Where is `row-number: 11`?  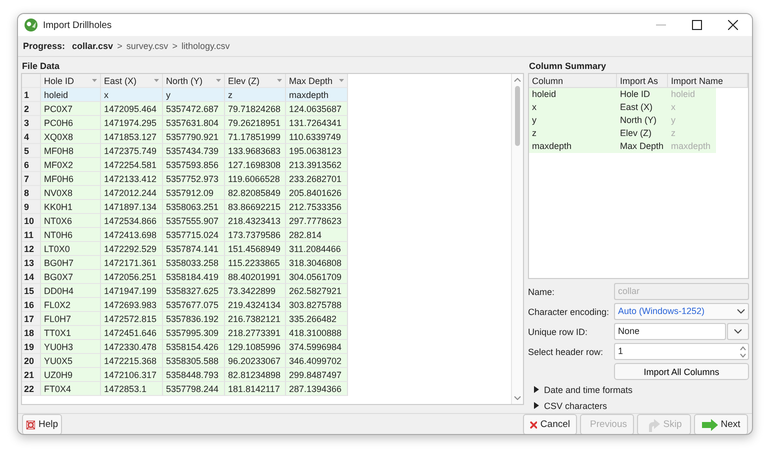
row-number: 11 is located at coordinates (31, 235).